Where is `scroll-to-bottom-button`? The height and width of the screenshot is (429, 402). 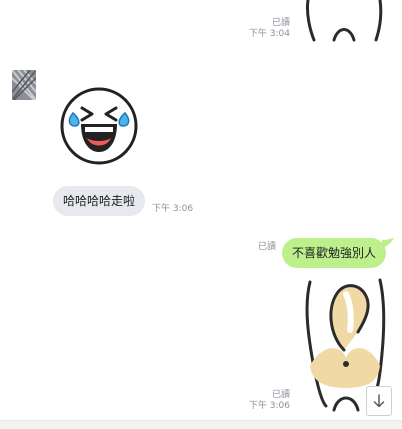
scroll-to-bottom-button is located at coordinates (379, 401).